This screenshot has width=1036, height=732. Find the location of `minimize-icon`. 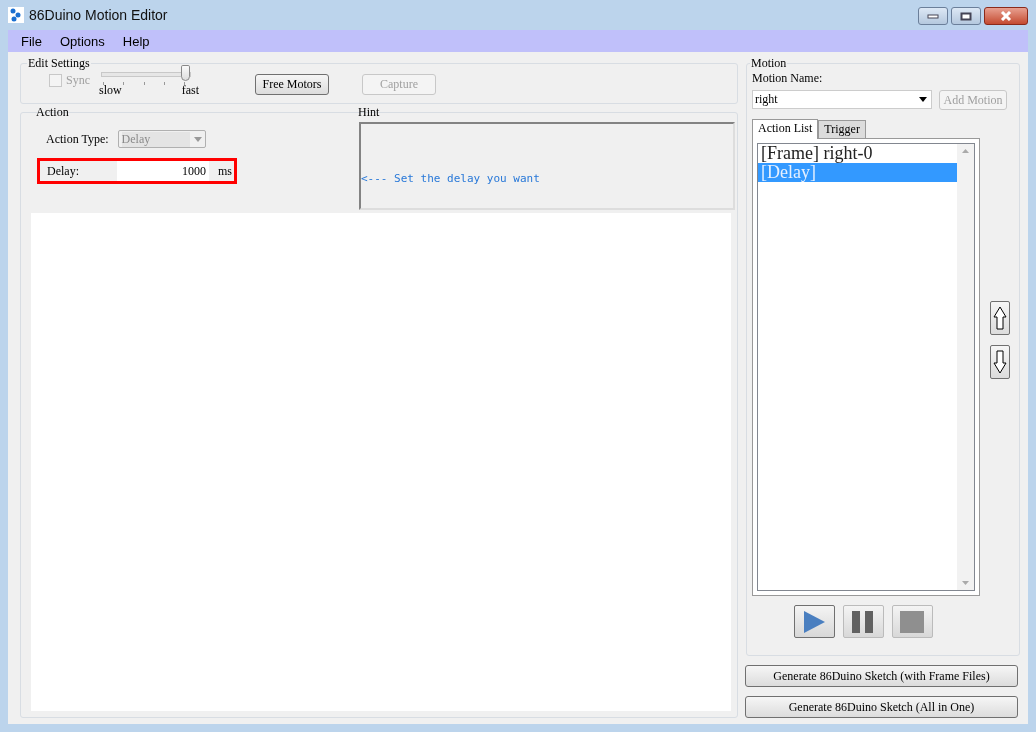

minimize-icon is located at coordinates (933, 16).